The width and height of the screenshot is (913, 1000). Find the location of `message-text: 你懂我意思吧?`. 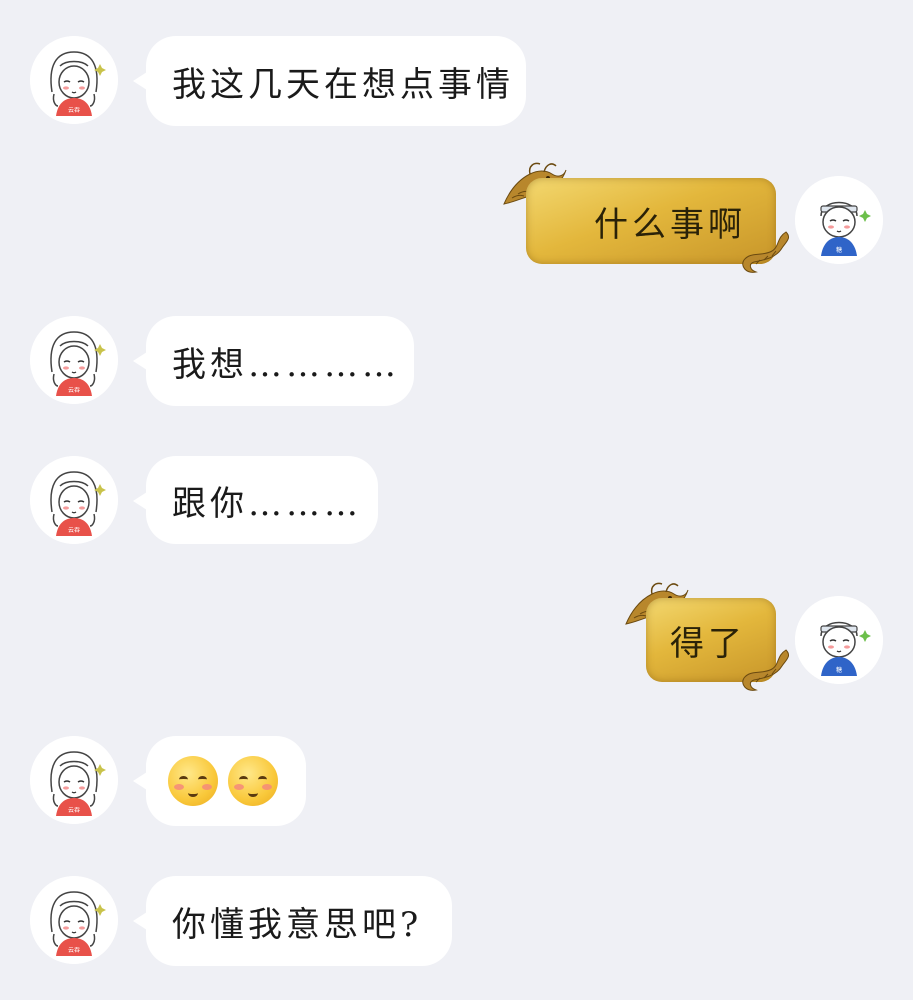

message-text: 你懂我意思吧? is located at coordinates (297, 924).